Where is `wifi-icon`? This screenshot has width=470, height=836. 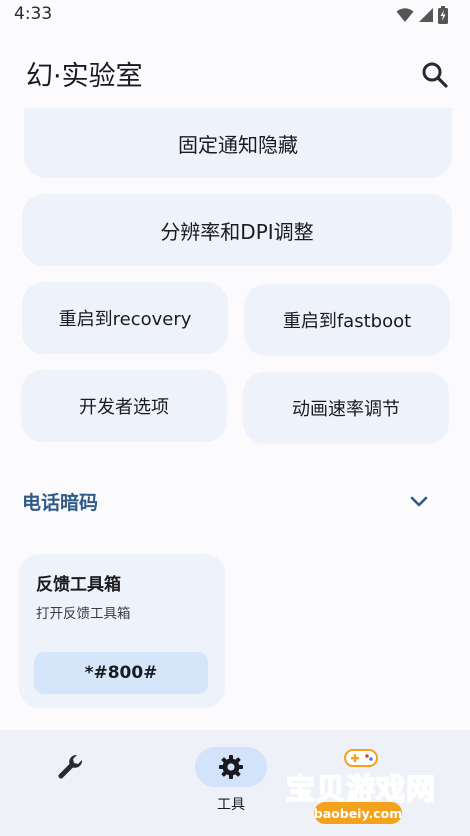 wifi-icon is located at coordinates (405, 15).